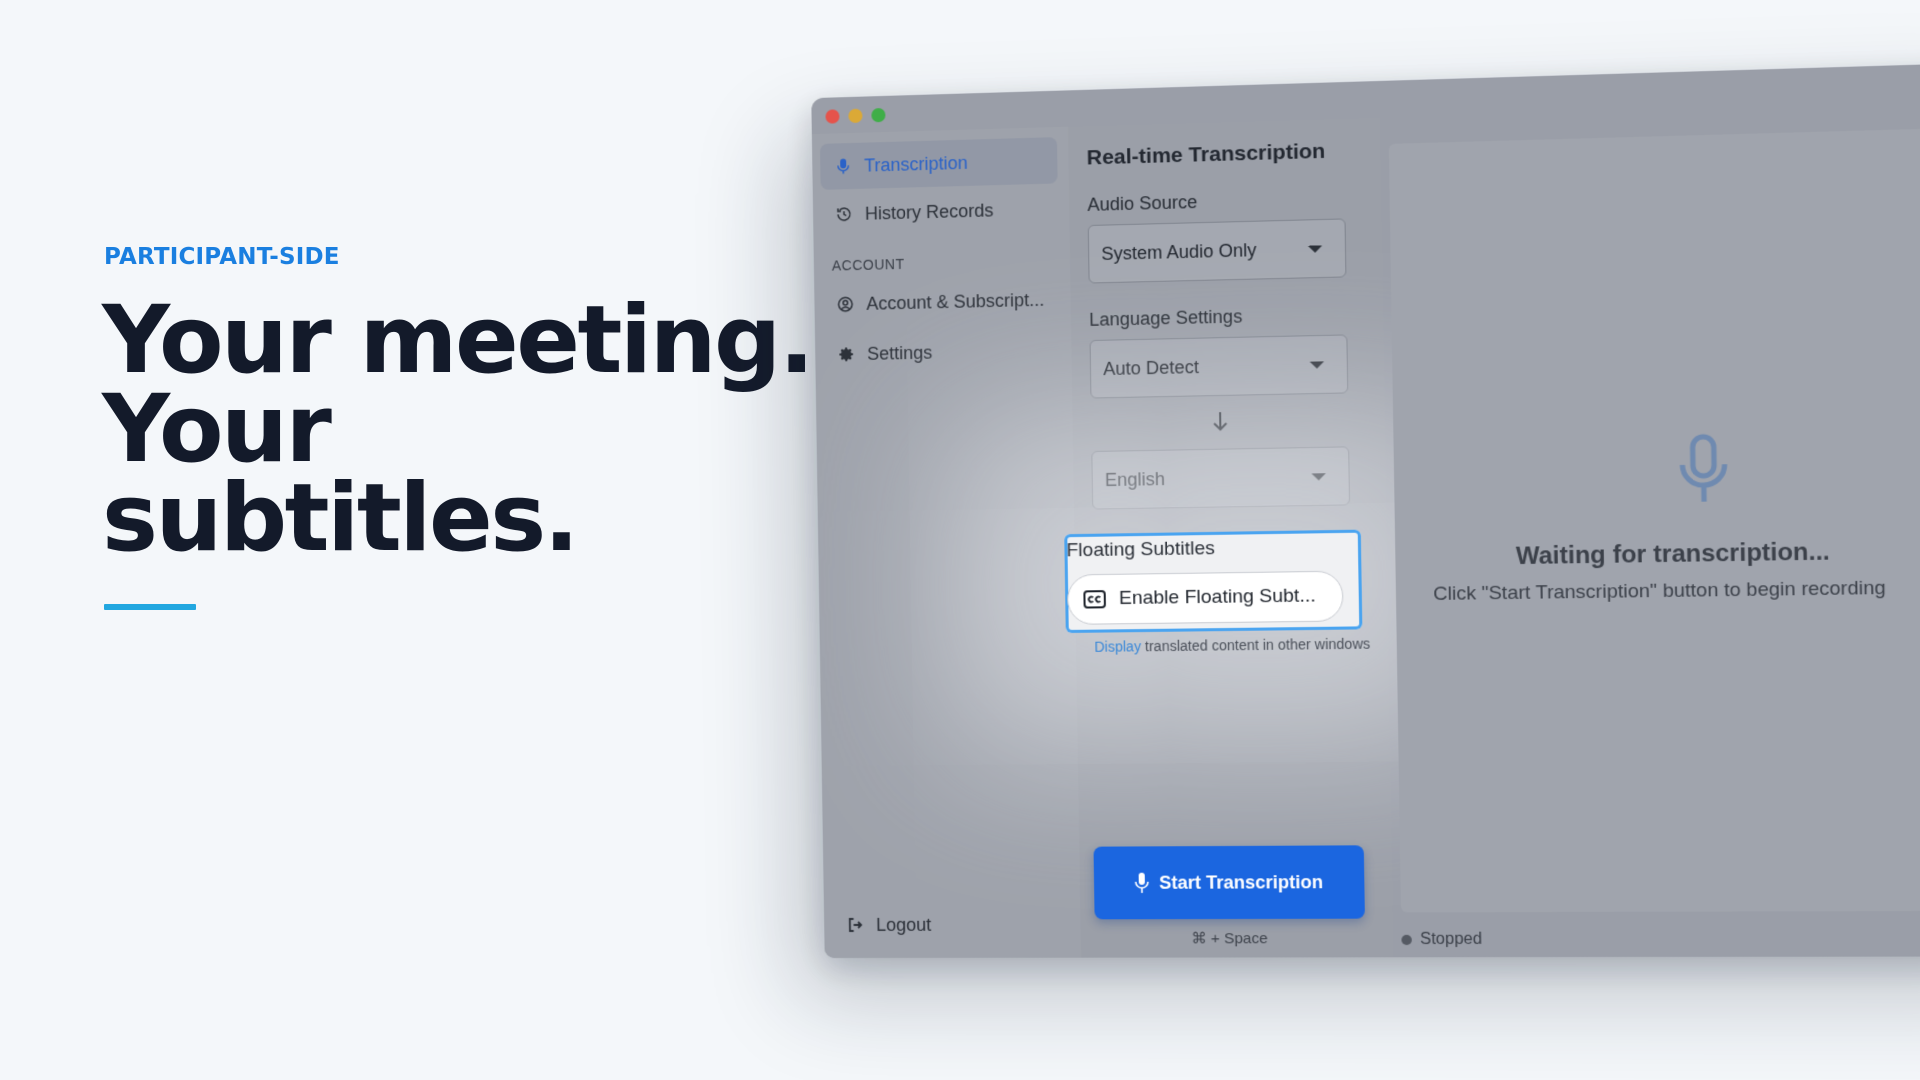  Describe the element at coordinates (217, 429) in the screenshot. I see `headline-line-2: Your` at that location.